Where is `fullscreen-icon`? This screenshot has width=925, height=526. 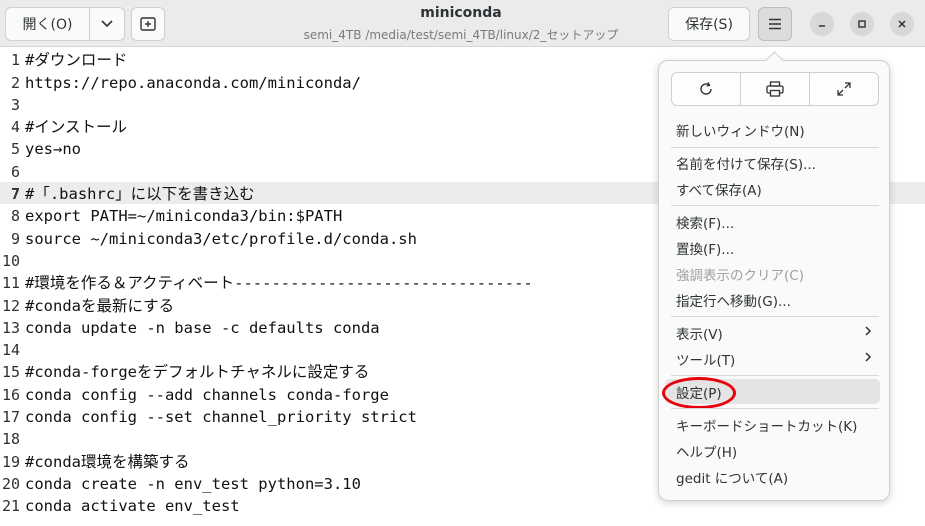 fullscreen-icon is located at coordinates (844, 89).